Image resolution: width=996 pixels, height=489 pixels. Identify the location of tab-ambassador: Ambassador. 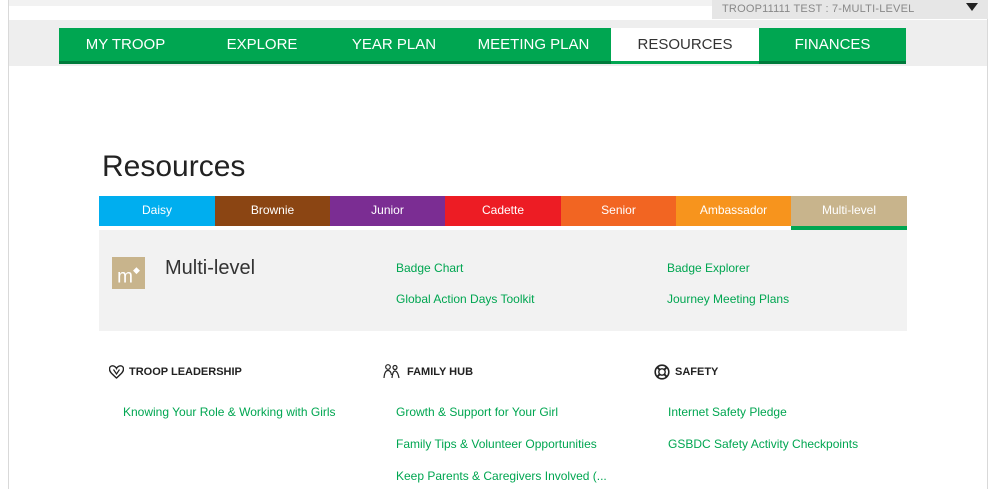
(733, 211).